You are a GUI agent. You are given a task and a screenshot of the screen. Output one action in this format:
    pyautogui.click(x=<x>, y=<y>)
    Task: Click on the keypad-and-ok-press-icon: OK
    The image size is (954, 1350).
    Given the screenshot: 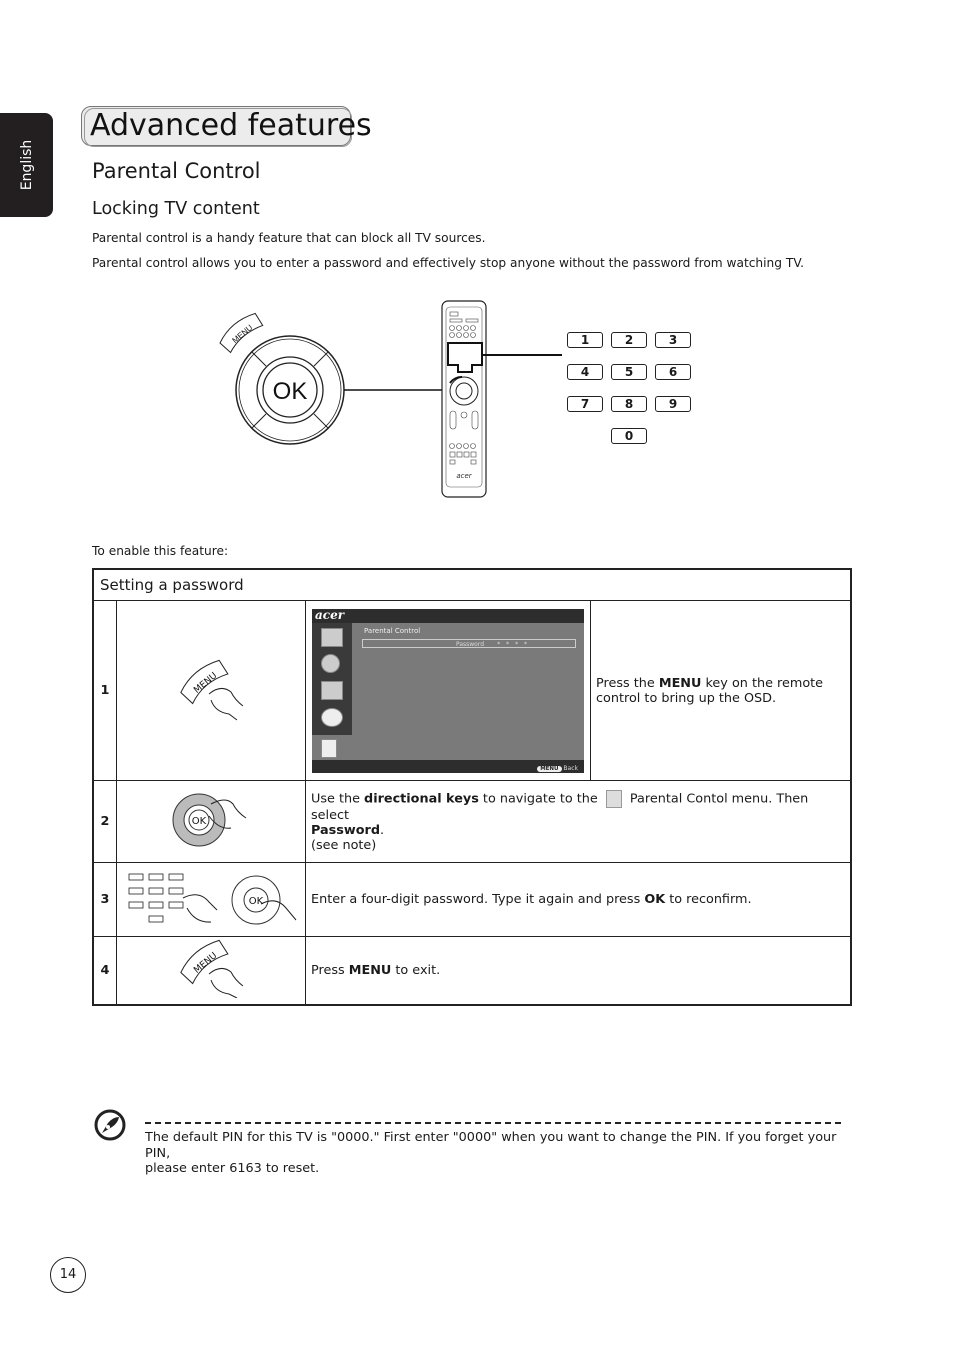 What is the action you would take?
    pyautogui.click(x=211, y=899)
    